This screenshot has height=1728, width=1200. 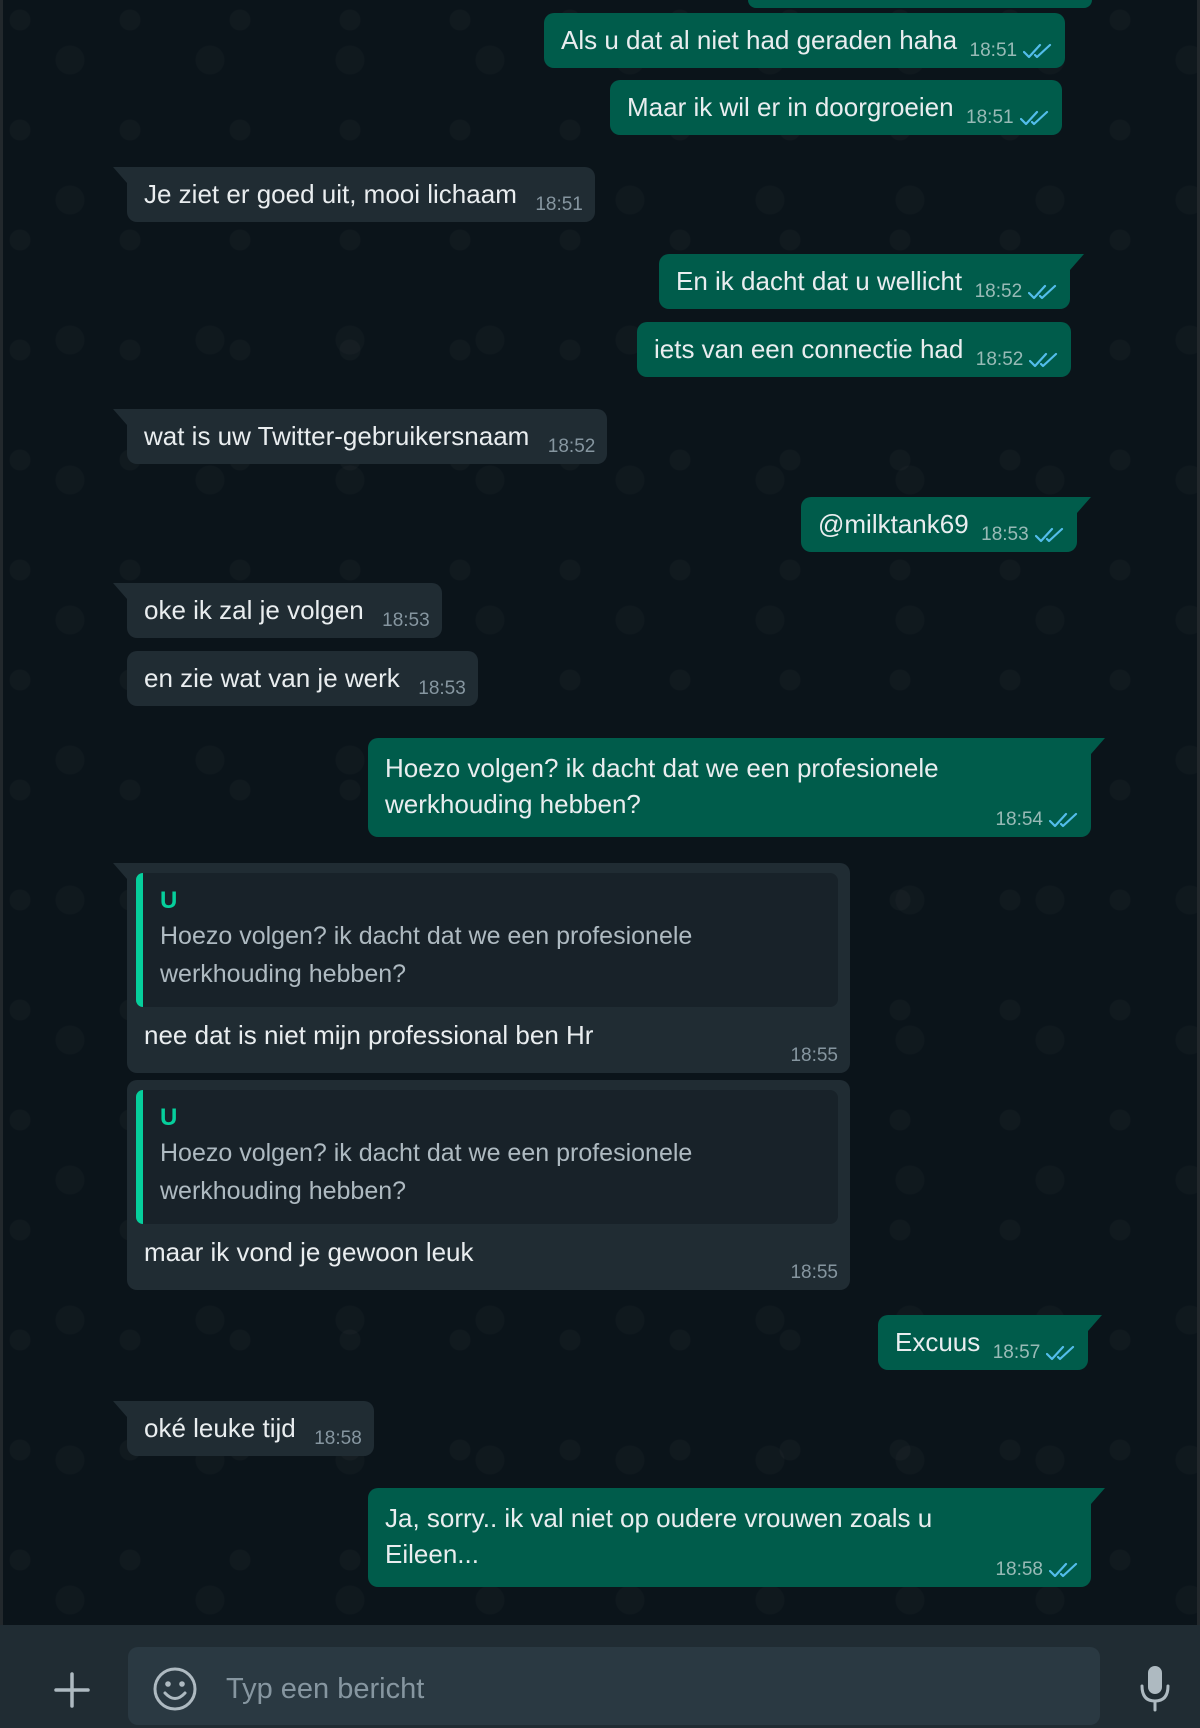 What do you see at coordinates (1155, 1688) in the screenshot?
I see `microphone-icon` at bounding box center [1155, 1688].